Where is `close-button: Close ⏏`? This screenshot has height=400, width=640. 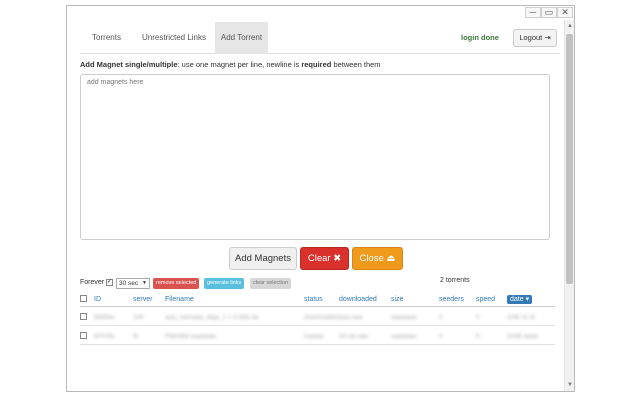 close-button: Close ⏏ is located at coordinates (377, 258).